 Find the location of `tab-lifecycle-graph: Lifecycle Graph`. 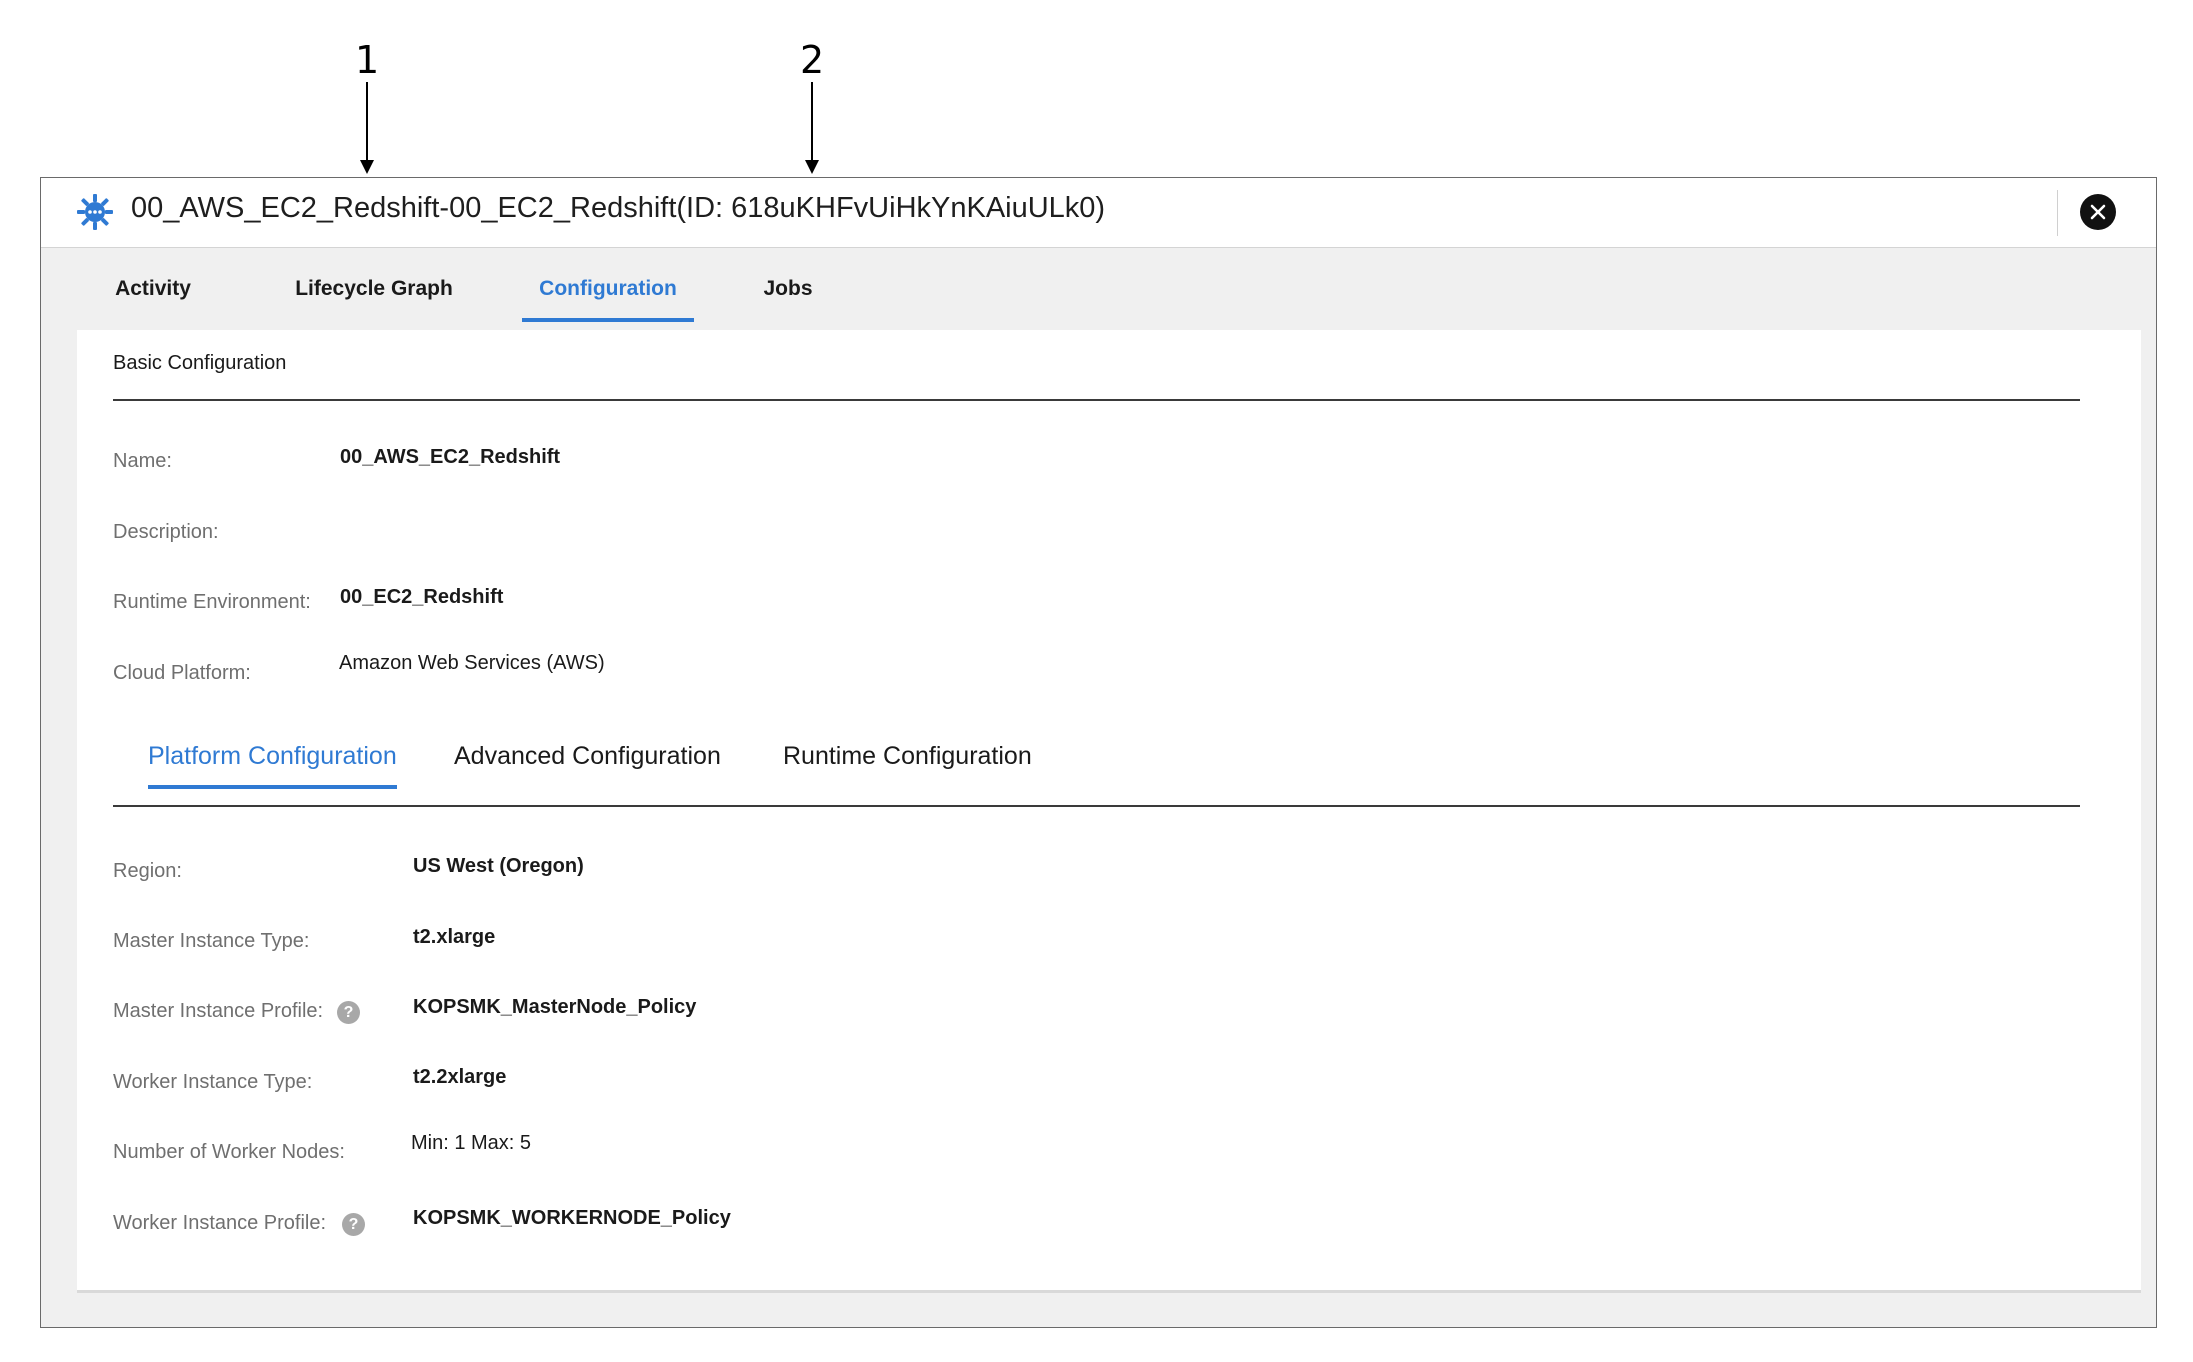

tab-lifecycle-graph: Lifecycle Graph is located at coordinates (374, 289).